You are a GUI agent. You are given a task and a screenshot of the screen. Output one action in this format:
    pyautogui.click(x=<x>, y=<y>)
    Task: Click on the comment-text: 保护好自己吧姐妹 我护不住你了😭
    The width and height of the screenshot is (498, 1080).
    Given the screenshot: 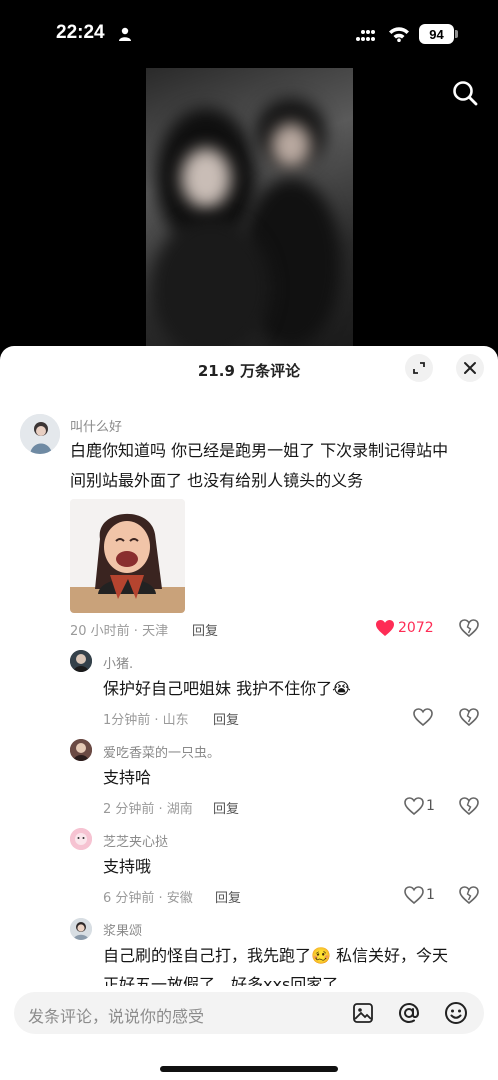 What is the action you would take?
    pyautogui.click(x=227, y=688)
    